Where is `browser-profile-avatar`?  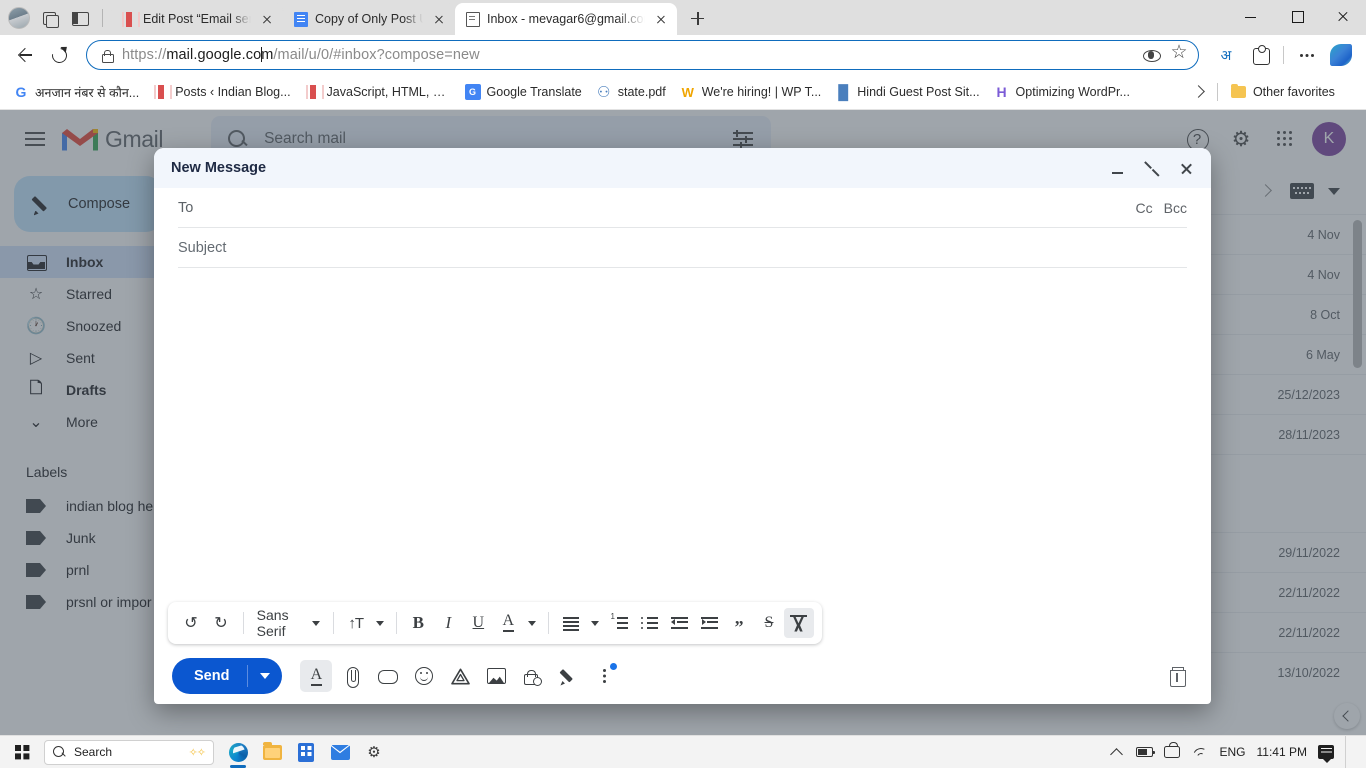
browser-profile-avatar is located at coordinates (19, 17).